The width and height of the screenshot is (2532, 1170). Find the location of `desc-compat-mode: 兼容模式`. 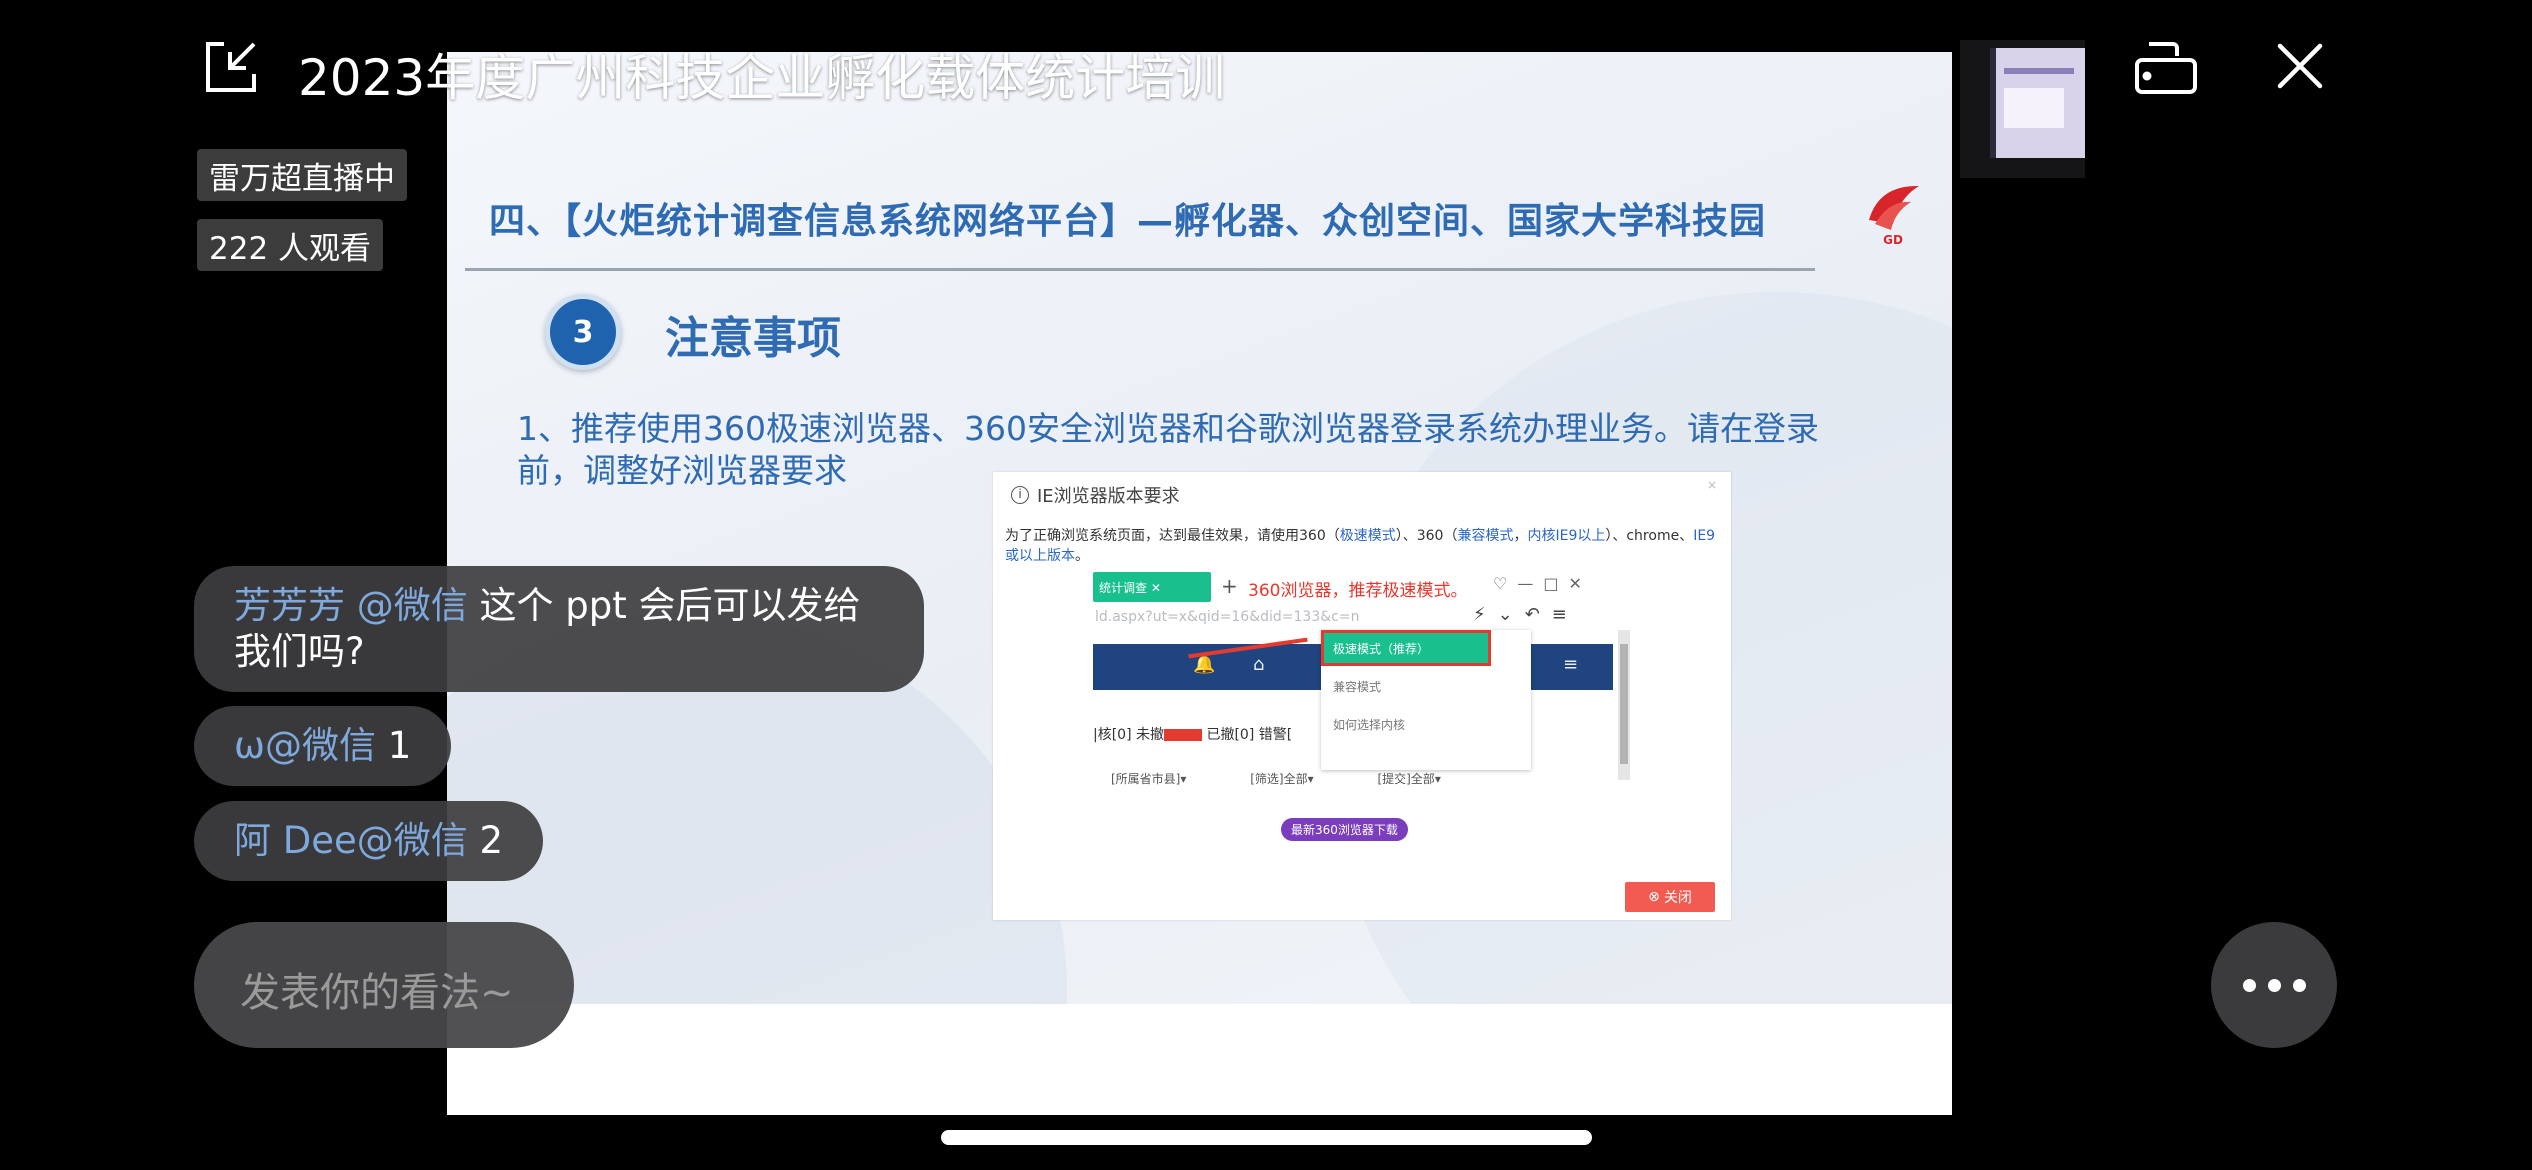

desc-compat-mode: 兼容模式 is located at coordinates (1485, 536).